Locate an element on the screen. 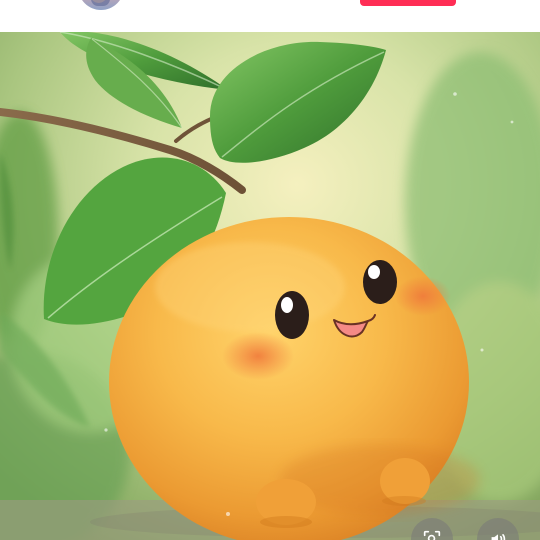 This screenshot has width=540, height=540. volume-icon is located at coordinates (498, 537).